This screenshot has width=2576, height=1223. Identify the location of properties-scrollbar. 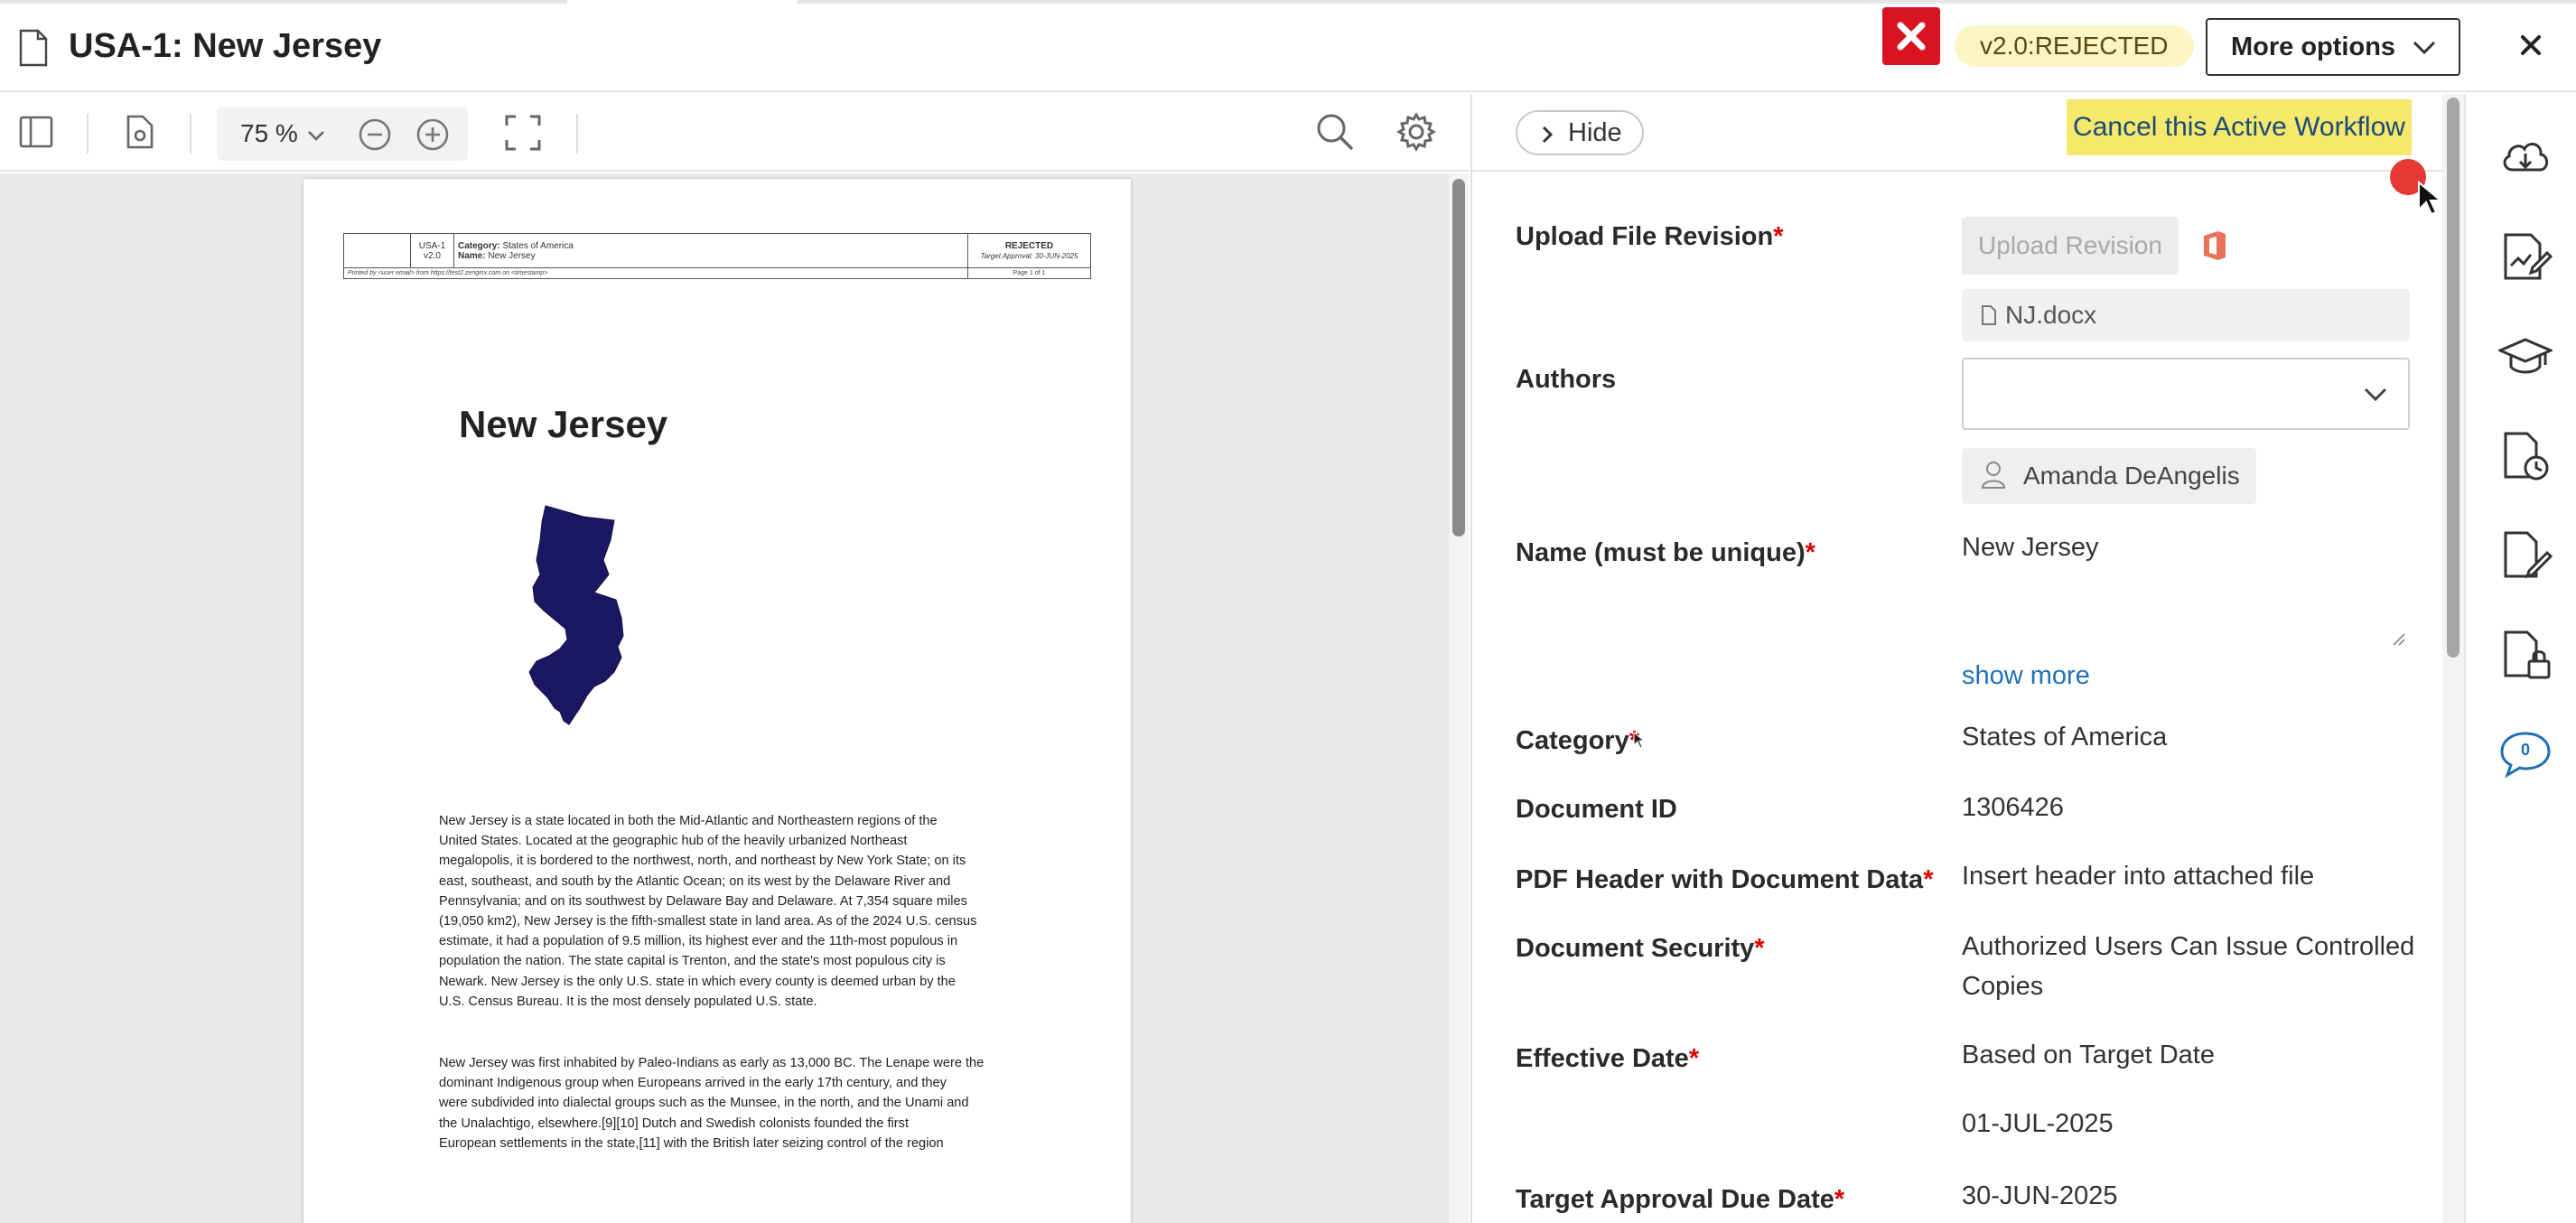
(2453, 659).